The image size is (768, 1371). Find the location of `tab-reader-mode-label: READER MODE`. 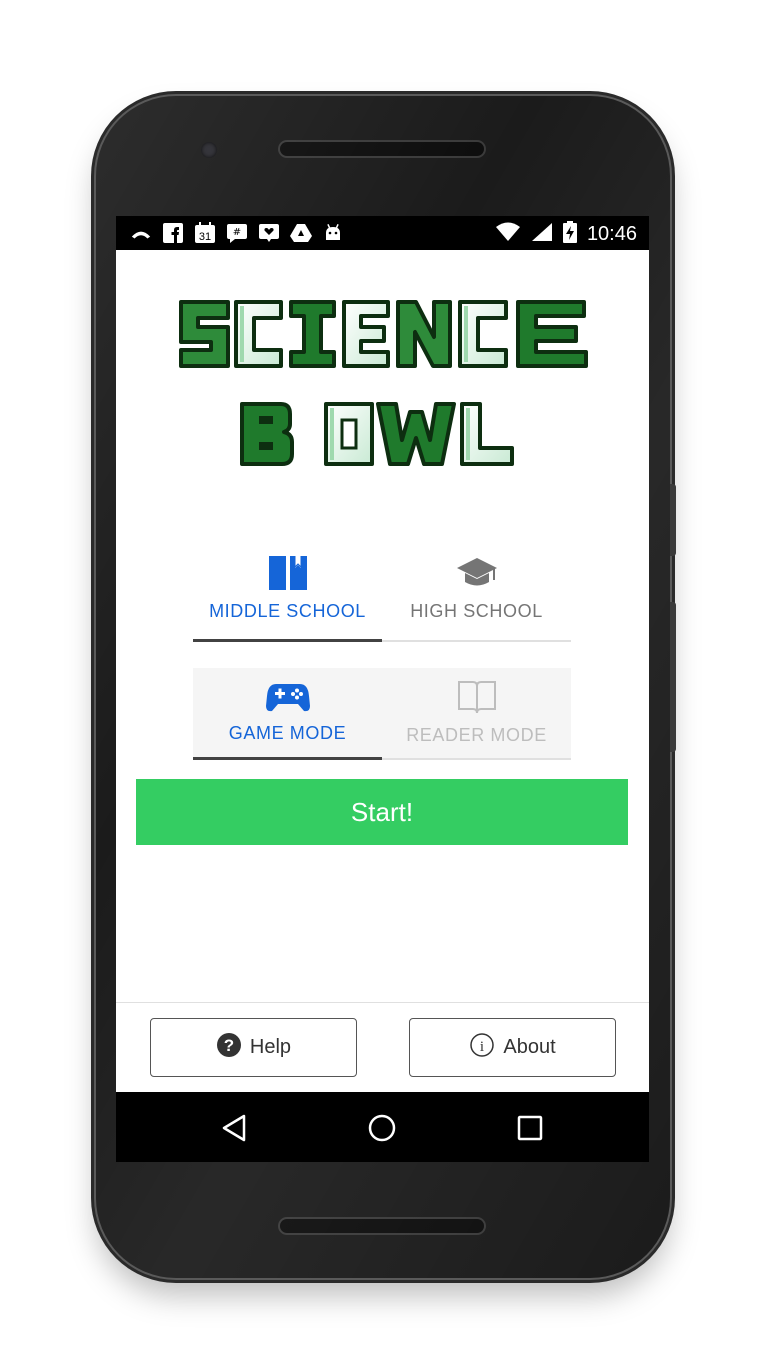

tab-reader-mode-label: READER MODE is located at coordinates (476, 735).